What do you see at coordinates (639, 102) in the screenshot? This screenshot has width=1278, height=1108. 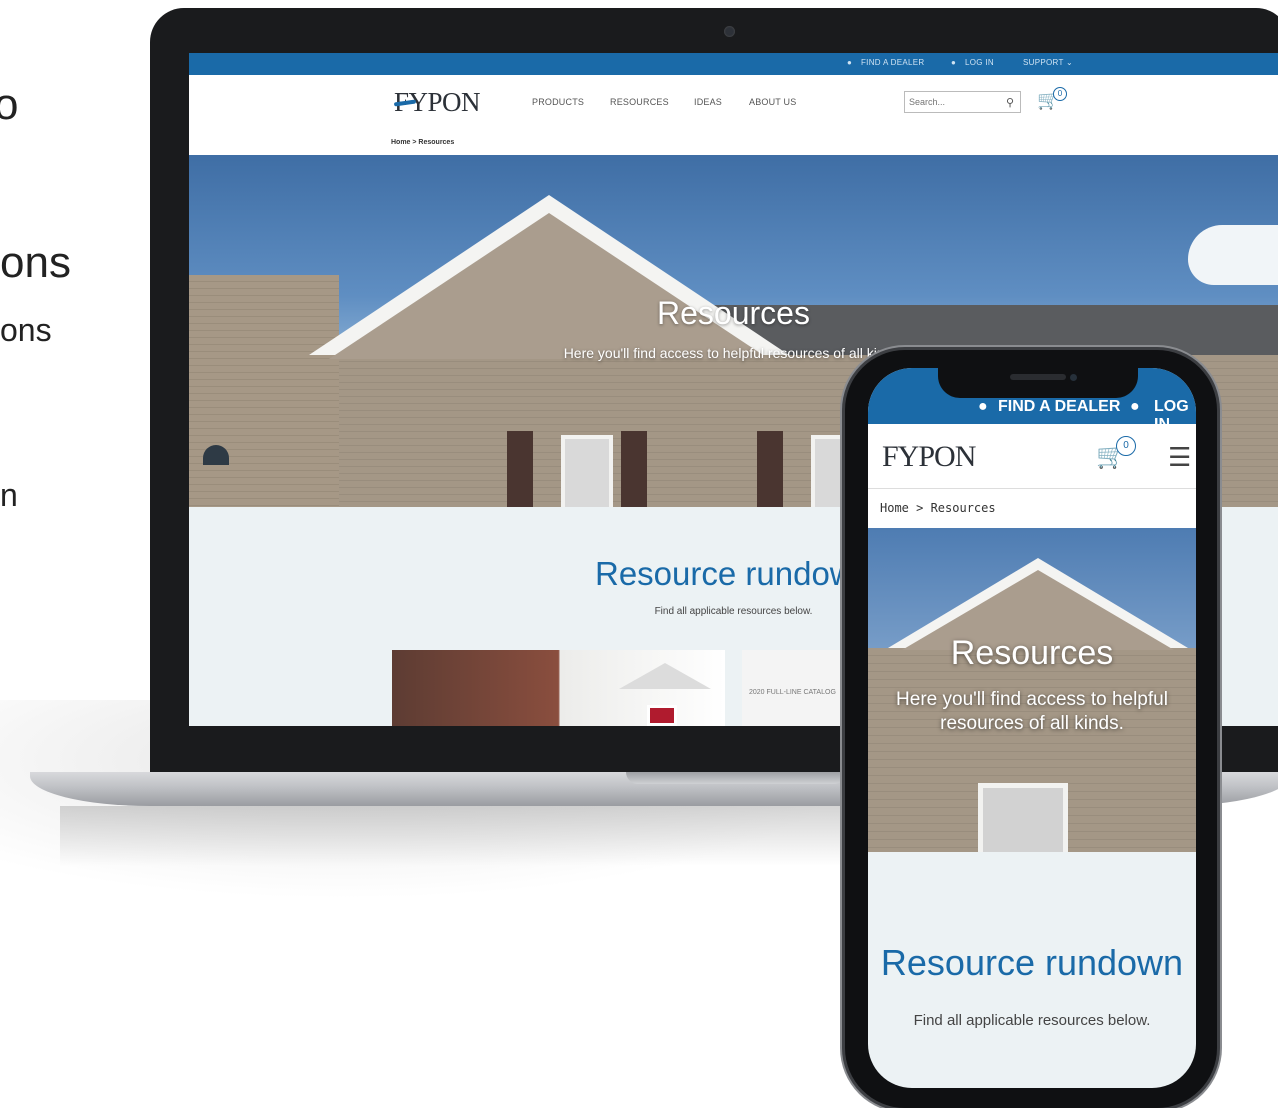 I see `nav-resources: RESOURCES` at bounding box center [639, 102].